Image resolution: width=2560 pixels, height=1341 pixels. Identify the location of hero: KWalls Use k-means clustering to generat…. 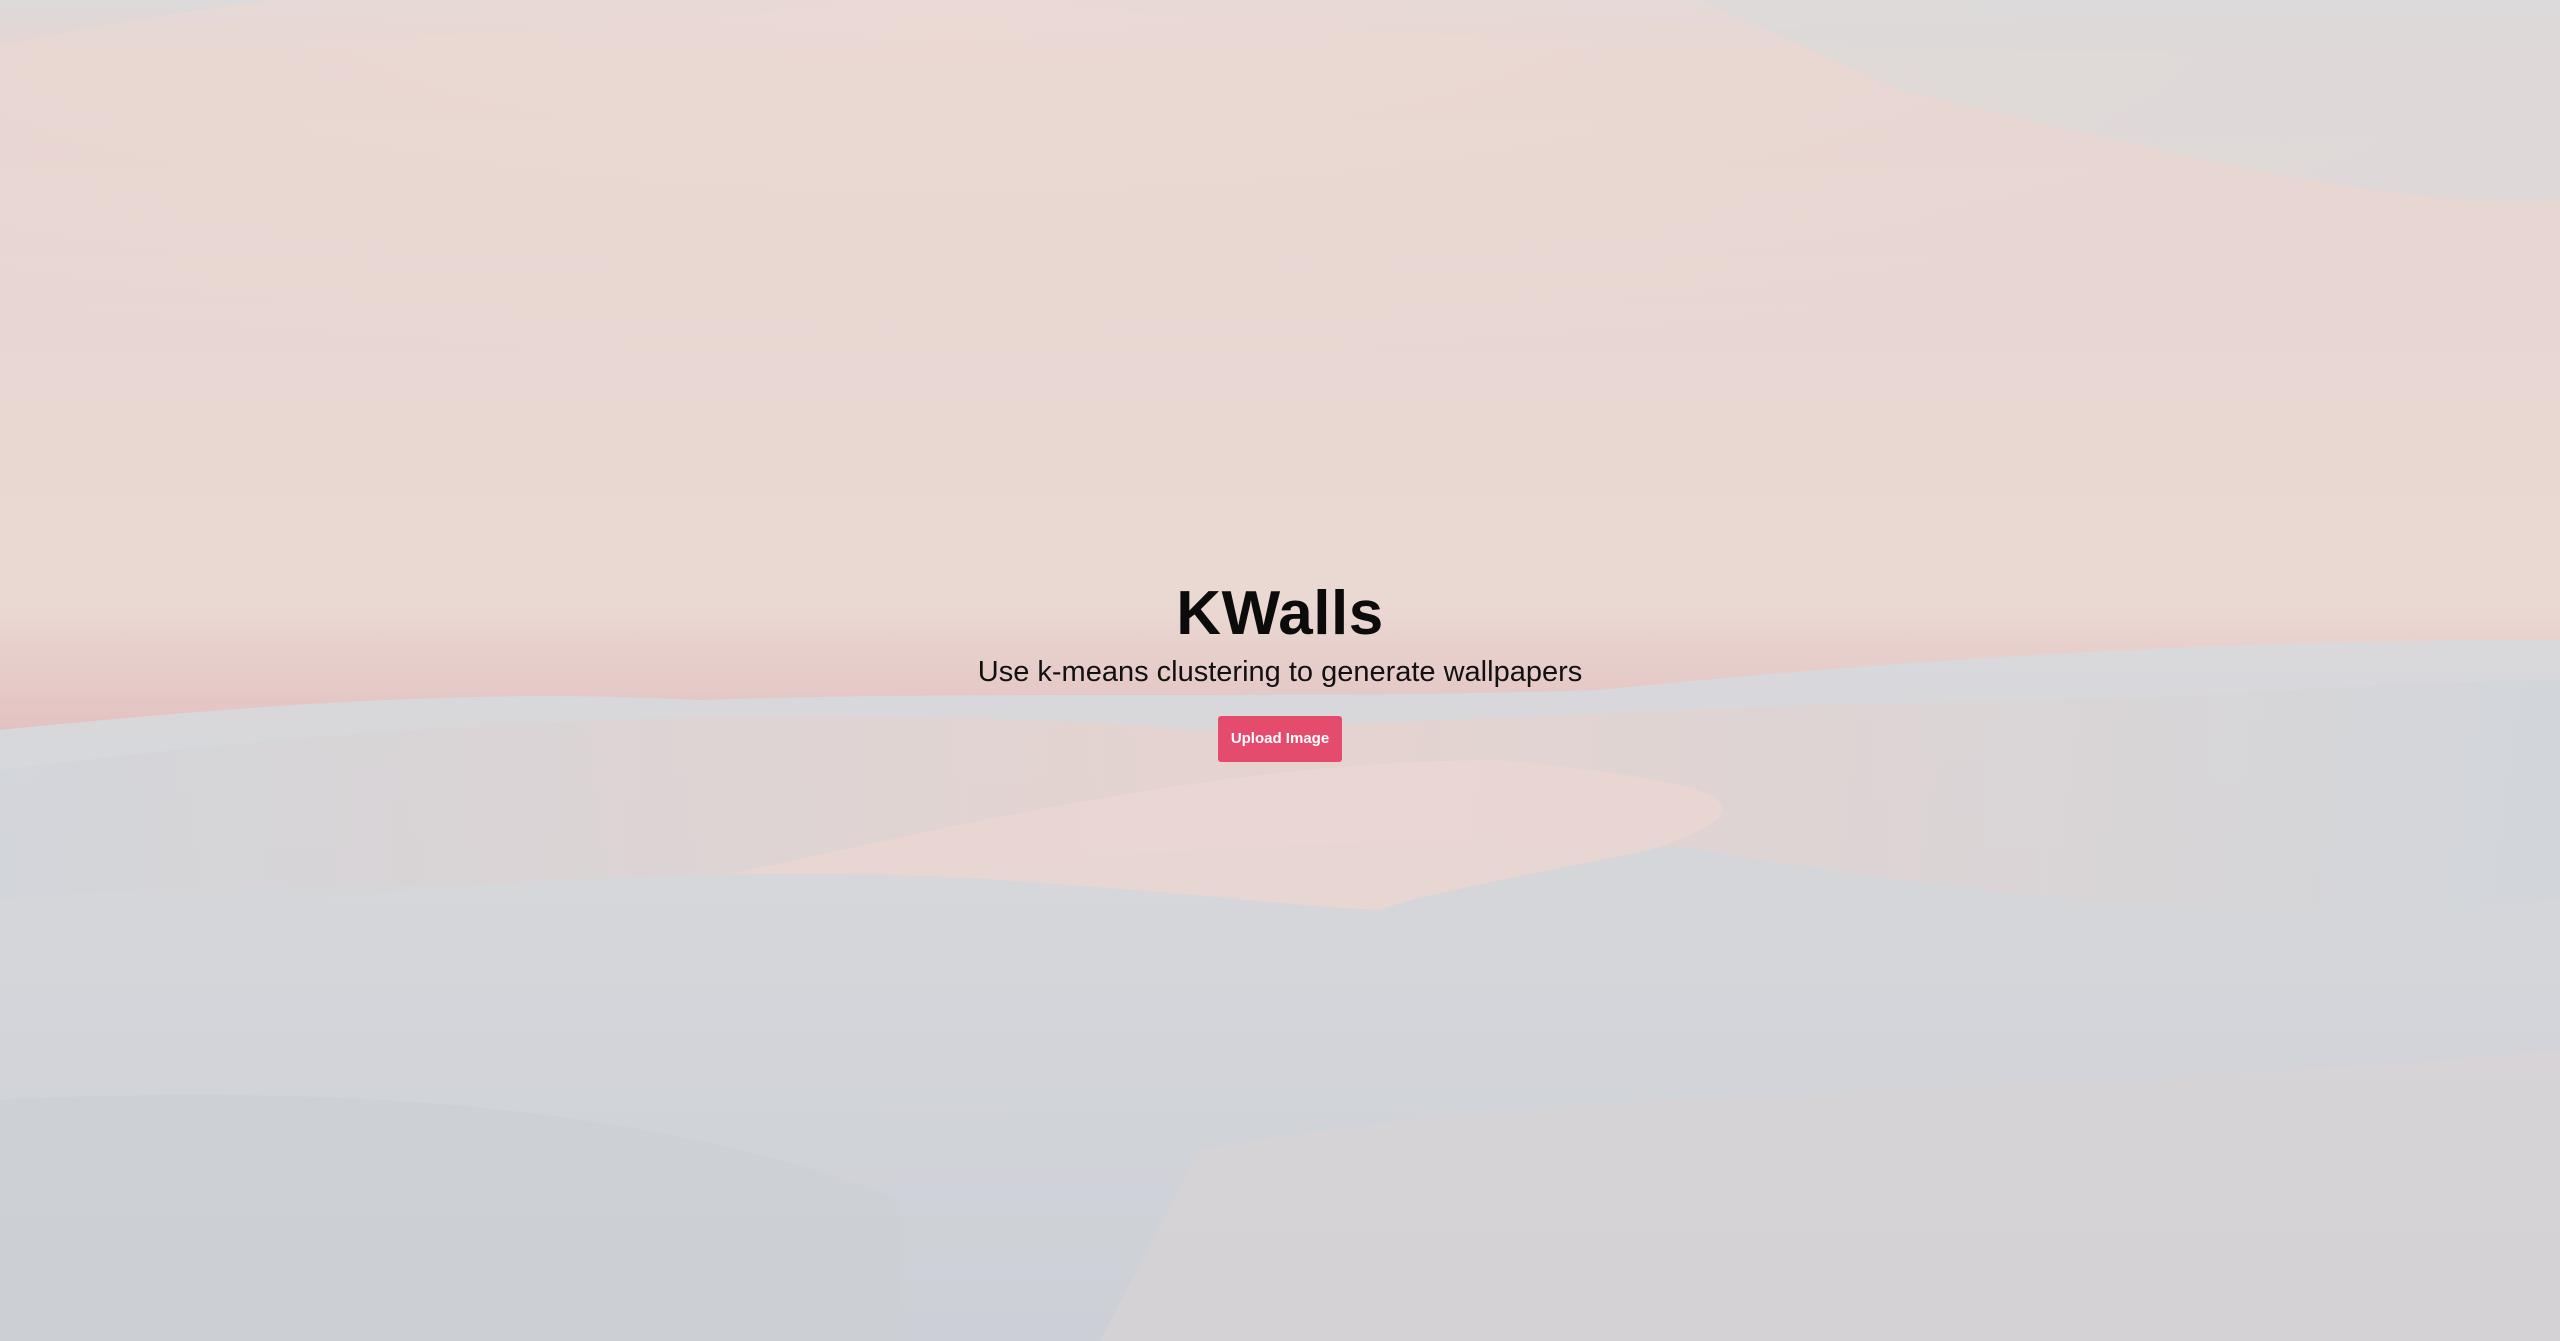
(1280, 670).